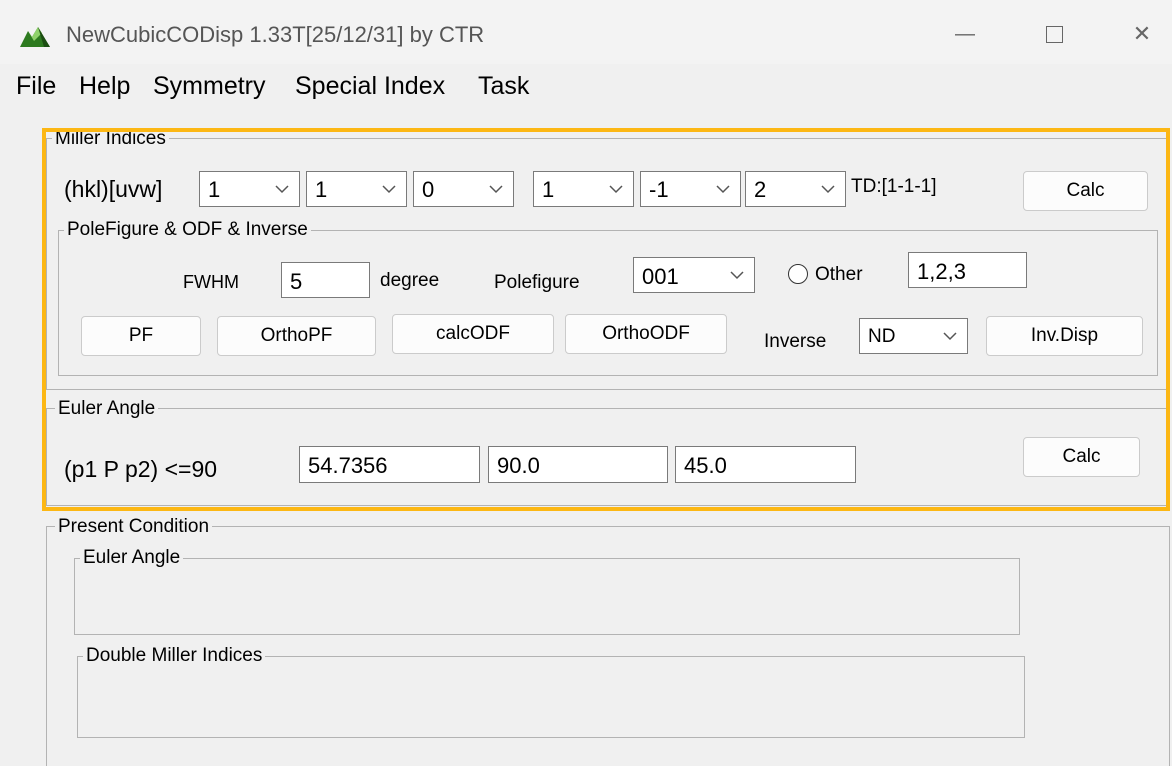  I want to click on calcodf-button: calcODF, so click(473, 334).